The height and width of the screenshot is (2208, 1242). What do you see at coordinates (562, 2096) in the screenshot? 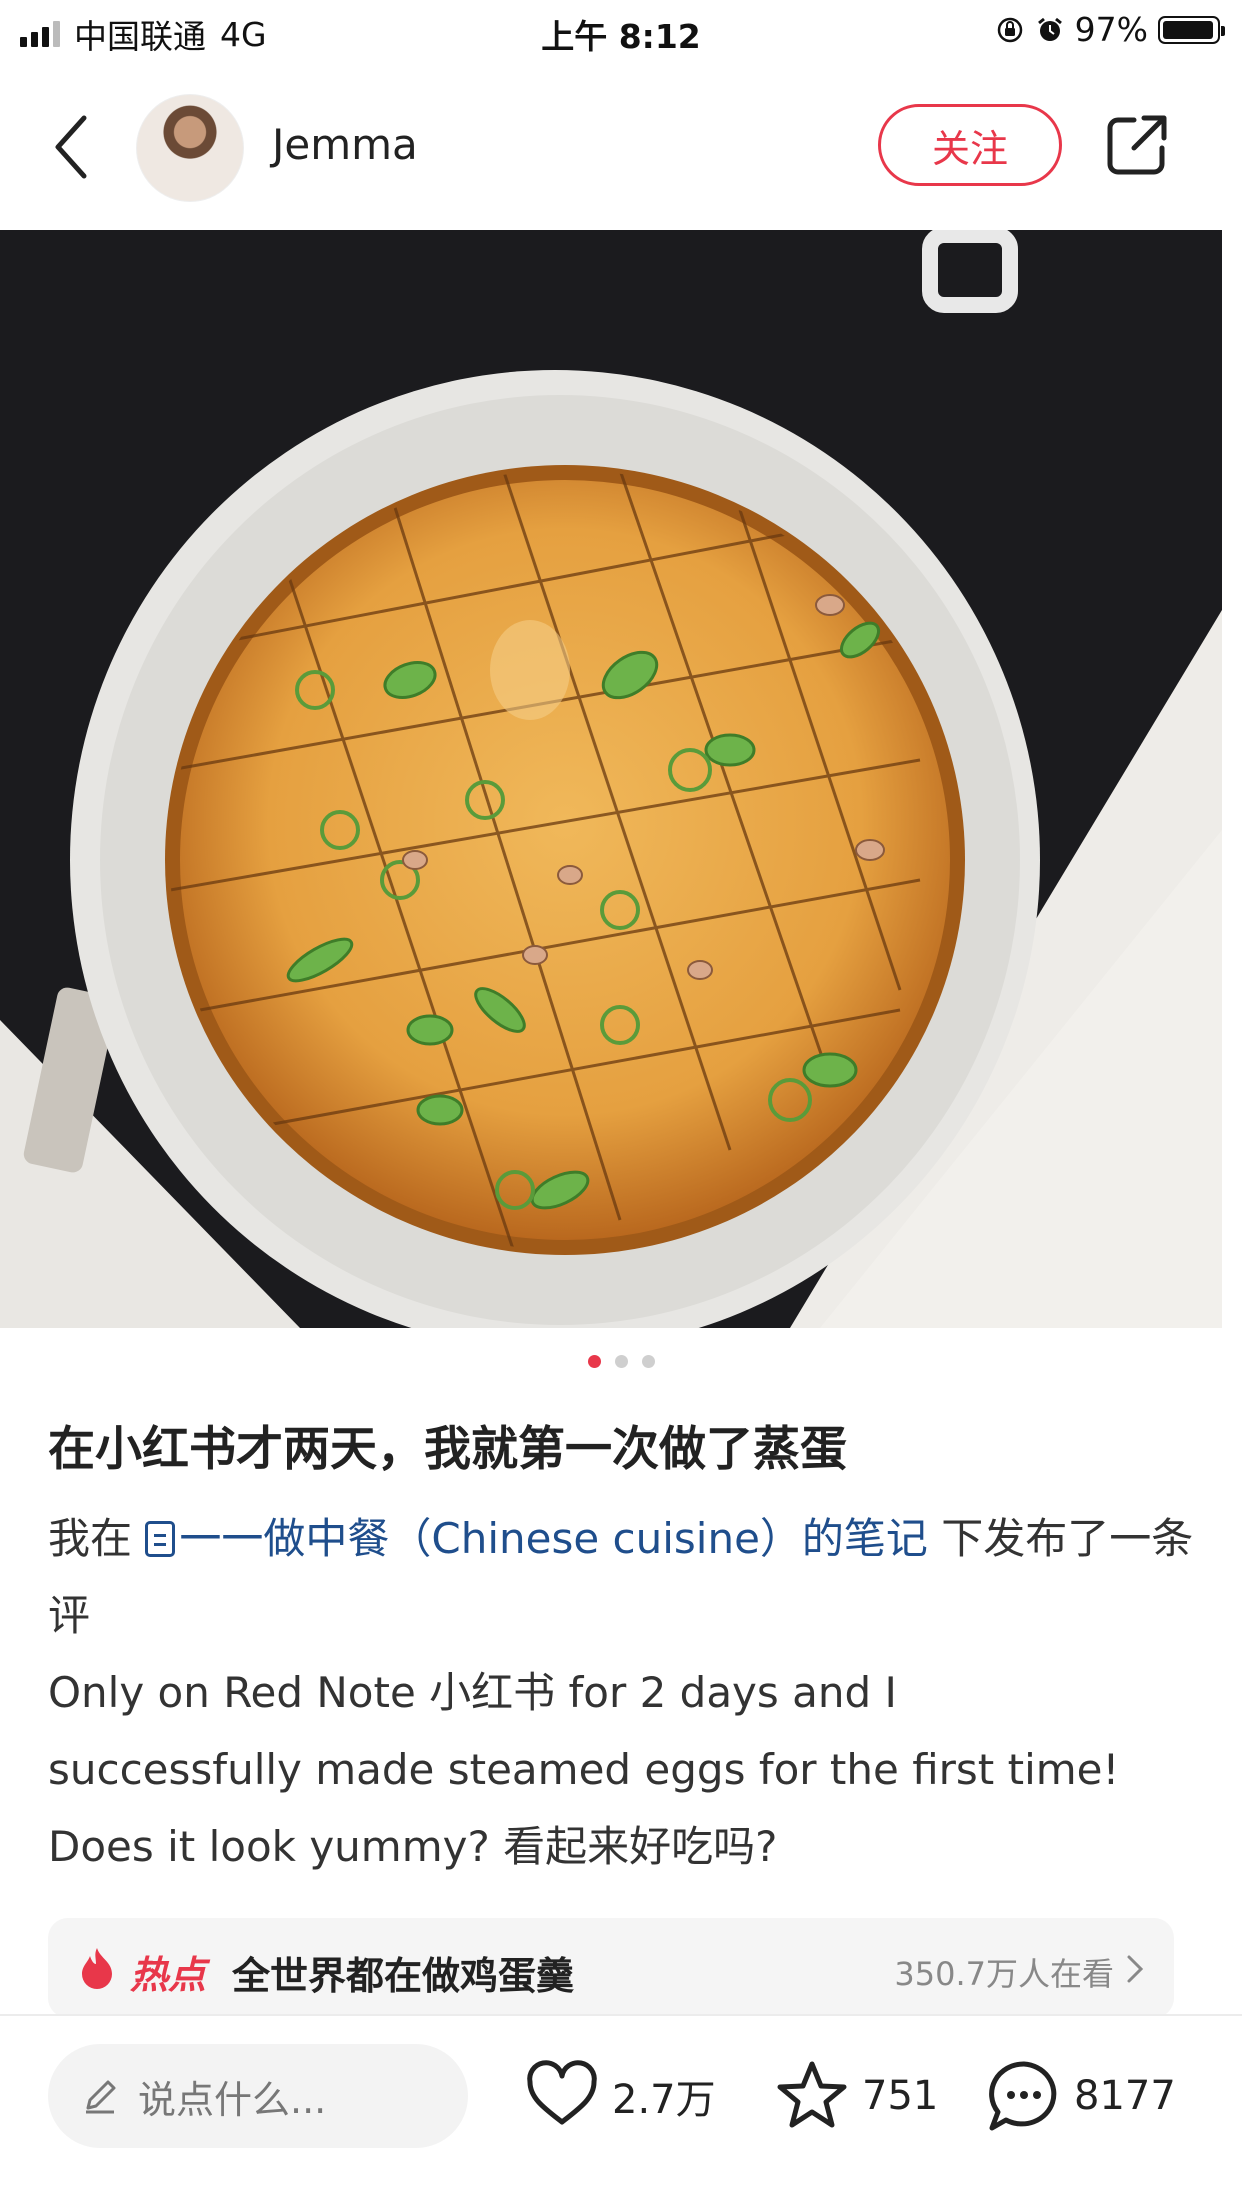
I see `heart-icon` at bounding box center [562, 2096].